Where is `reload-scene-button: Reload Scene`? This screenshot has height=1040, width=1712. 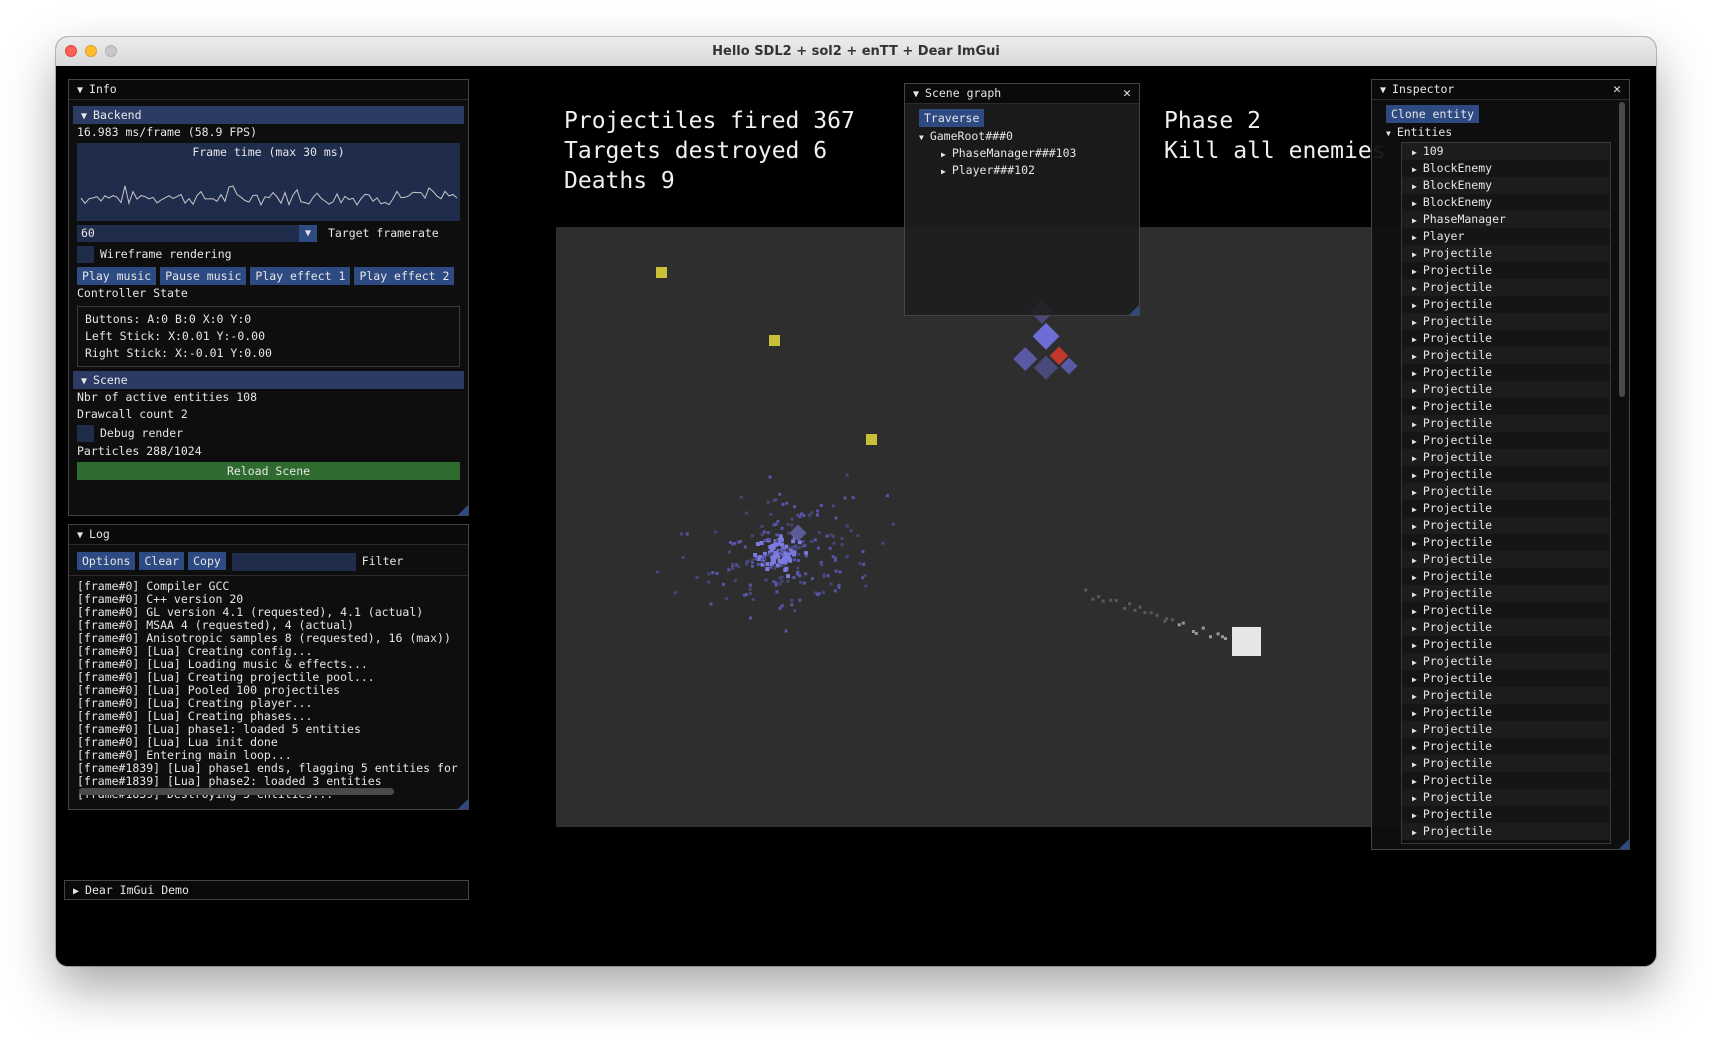
reload-scene-button: Reload Scene is located at coordinates (268, 471).